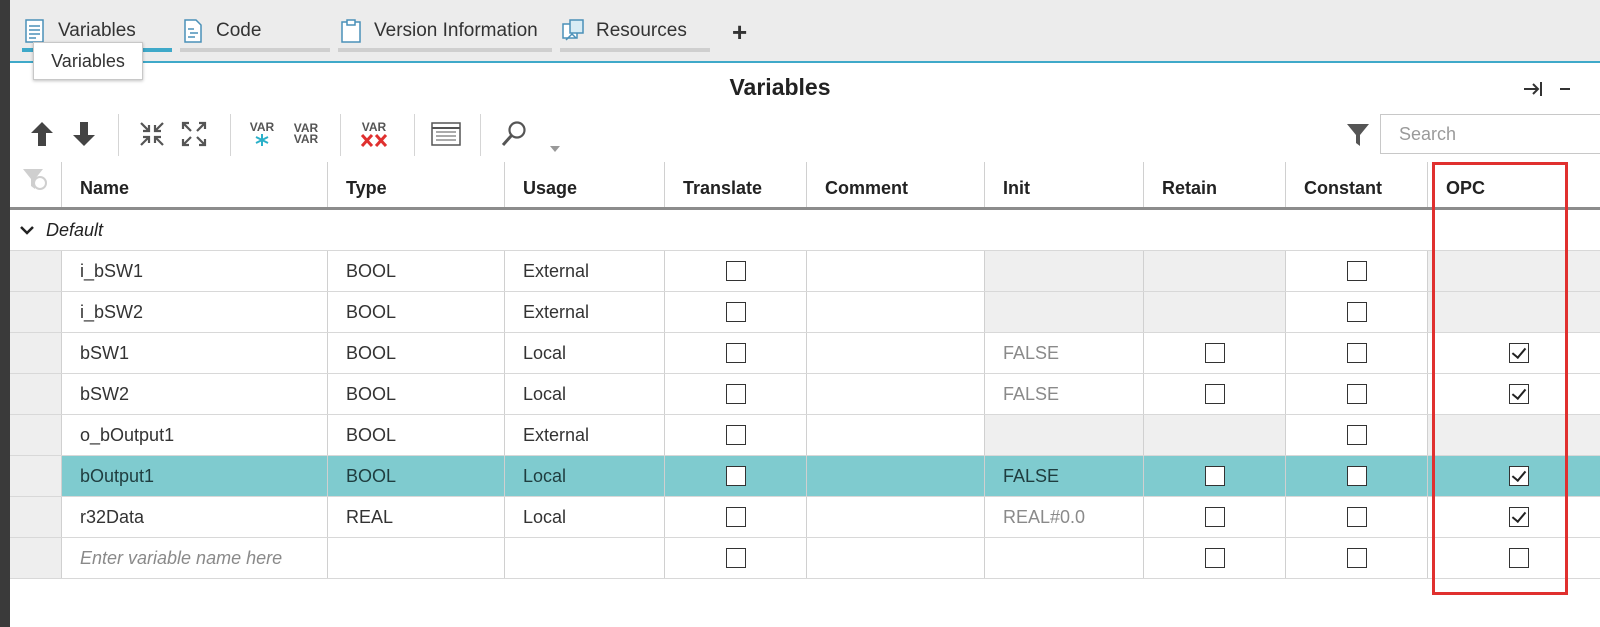 The width and height of the screenshot is (1600, 627). Describe the element at coordinates (416, 517) in the screenshot. I see `type-cell: REAL` at that location.